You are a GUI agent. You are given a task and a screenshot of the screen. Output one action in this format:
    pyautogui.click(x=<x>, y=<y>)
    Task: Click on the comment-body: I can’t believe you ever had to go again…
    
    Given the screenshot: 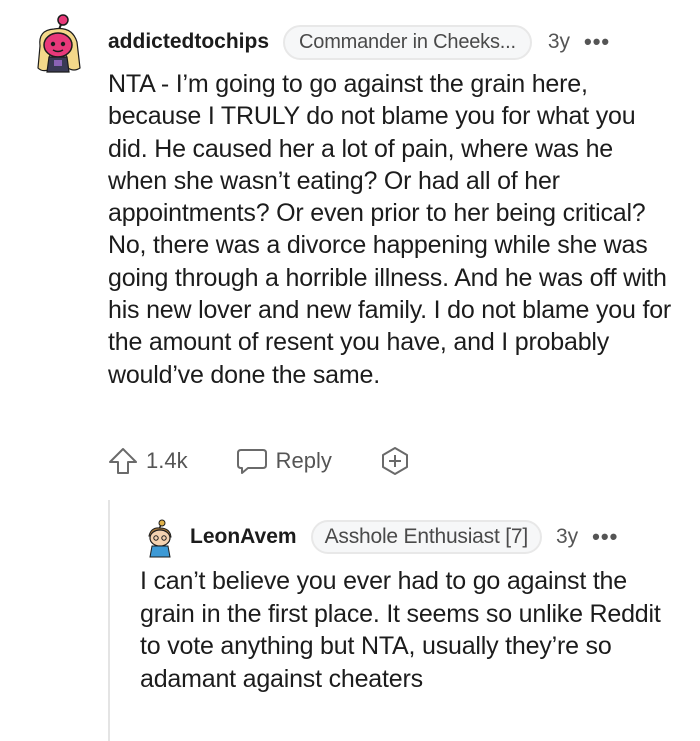 What is the action you would take?
    pyautogui.click(x=400, y=630)
    